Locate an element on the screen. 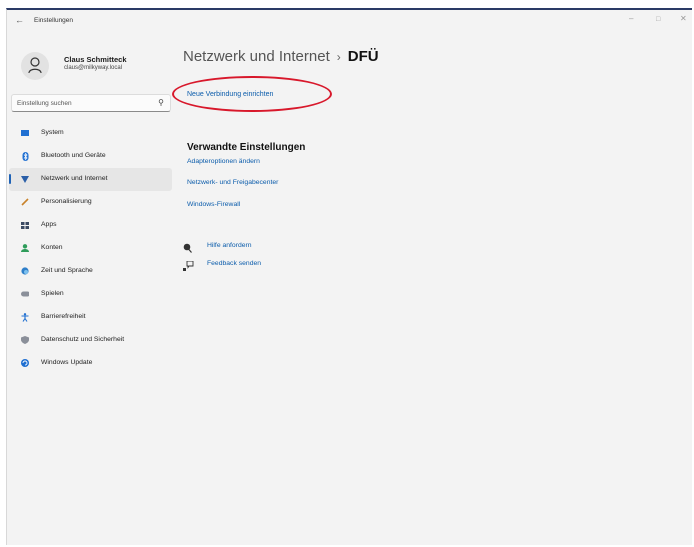 The width and height of the screenshot is (694, 547). sidebar-item-apps: Apps is located at coordinates (90, 225).